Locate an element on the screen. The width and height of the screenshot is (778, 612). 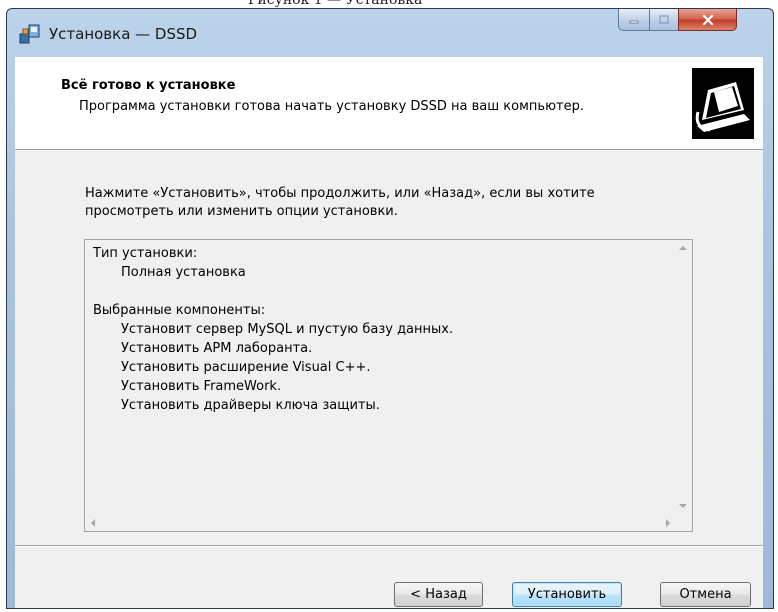
components-label: Выбранные компоненты: is located at coordinates (179, 310).